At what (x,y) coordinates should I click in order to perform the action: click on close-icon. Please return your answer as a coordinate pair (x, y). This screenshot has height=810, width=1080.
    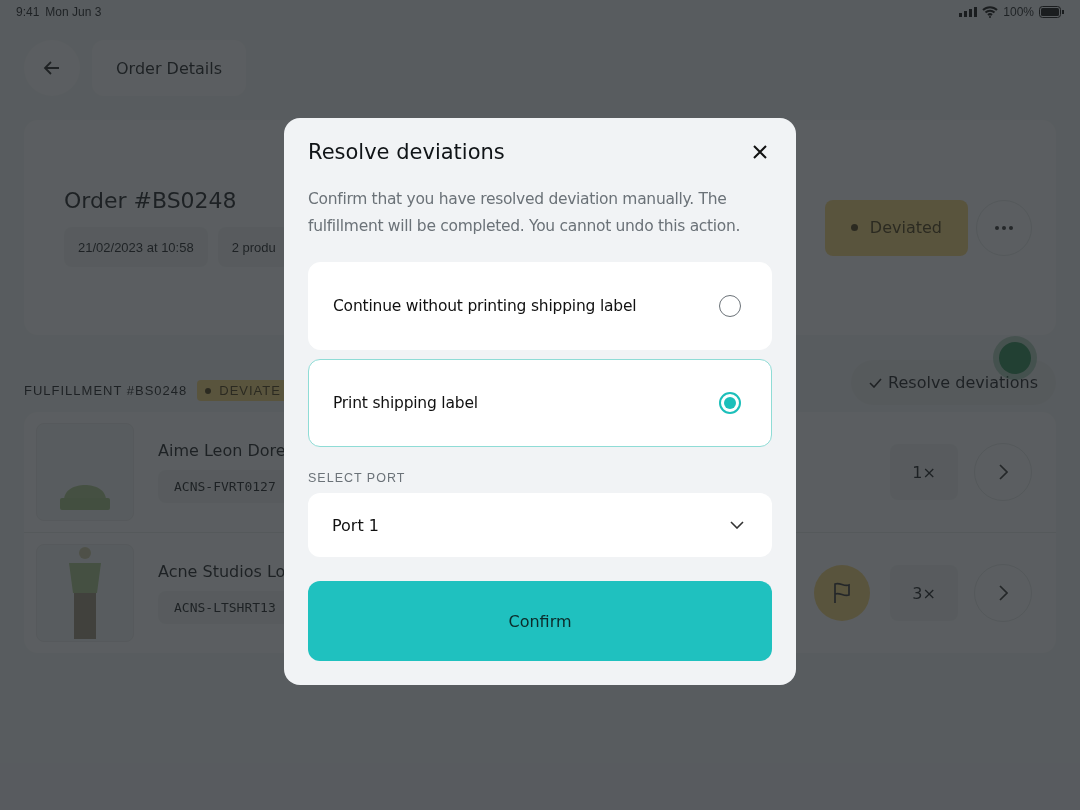
    Looking at the image, I should click on (760, 152).